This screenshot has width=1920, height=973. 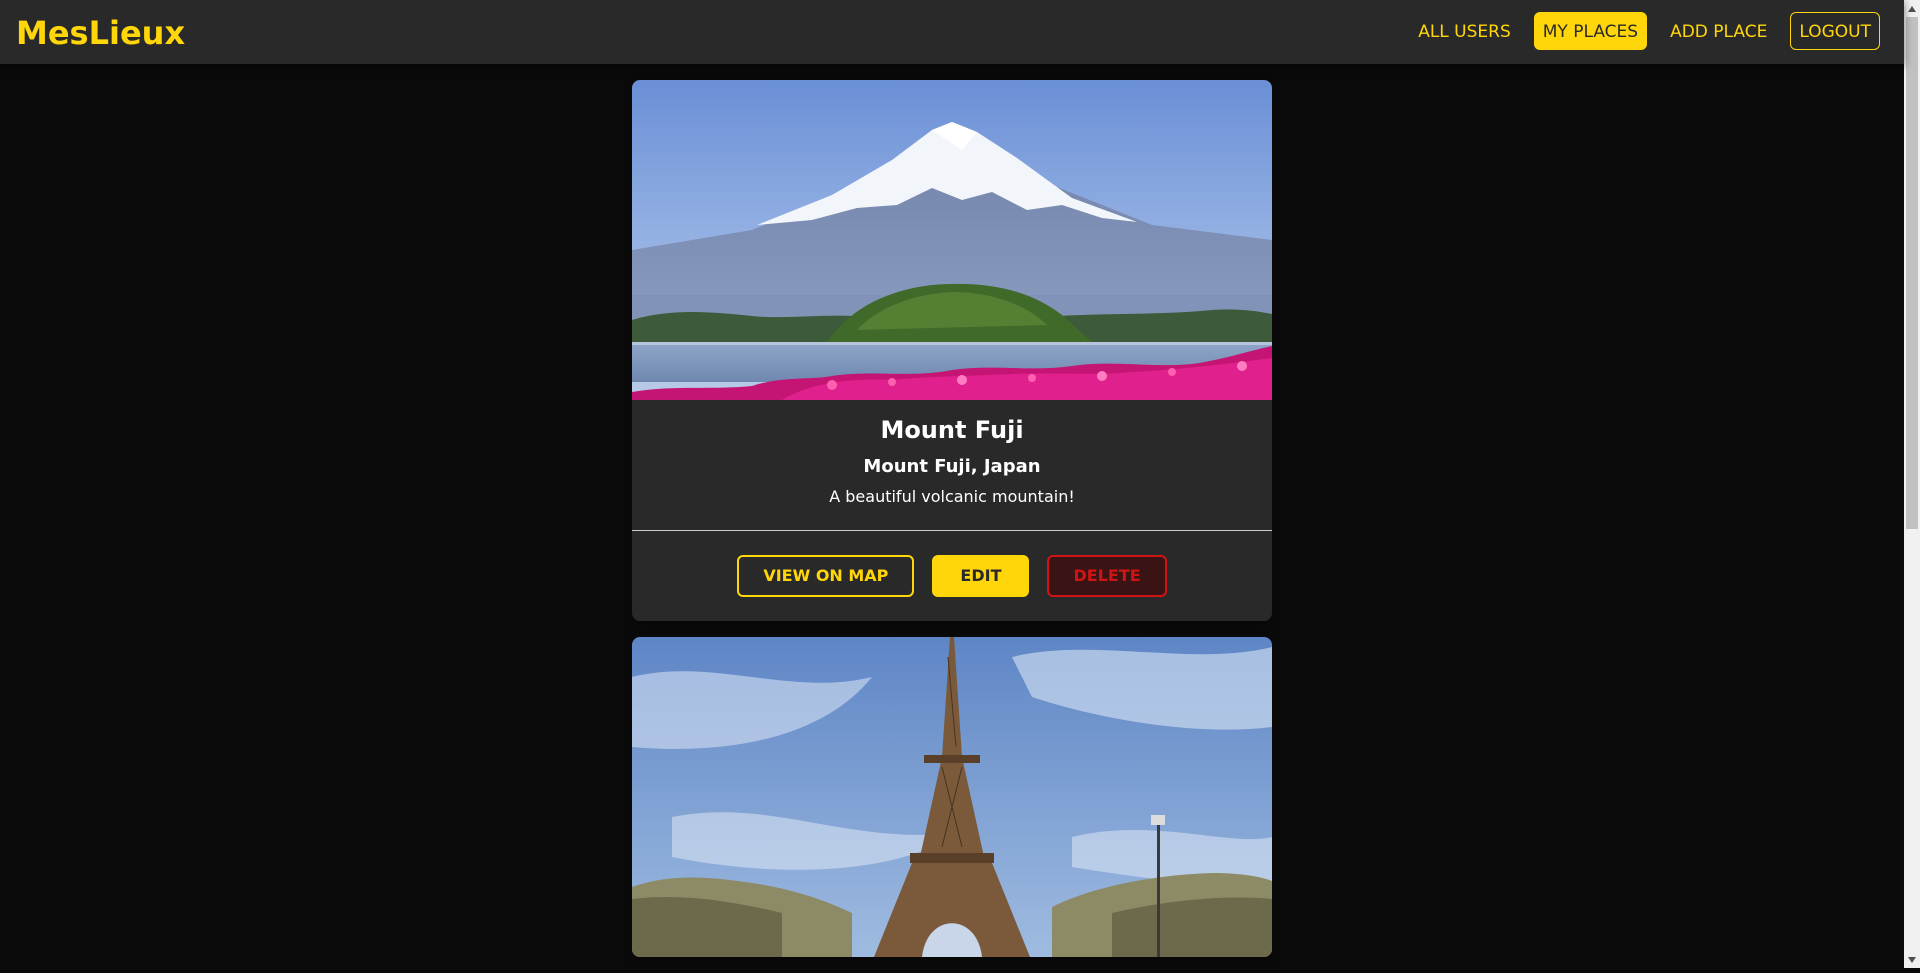 I want to click on view-on-map-button: VIEW ON MAP, so click(x=826, y=576).